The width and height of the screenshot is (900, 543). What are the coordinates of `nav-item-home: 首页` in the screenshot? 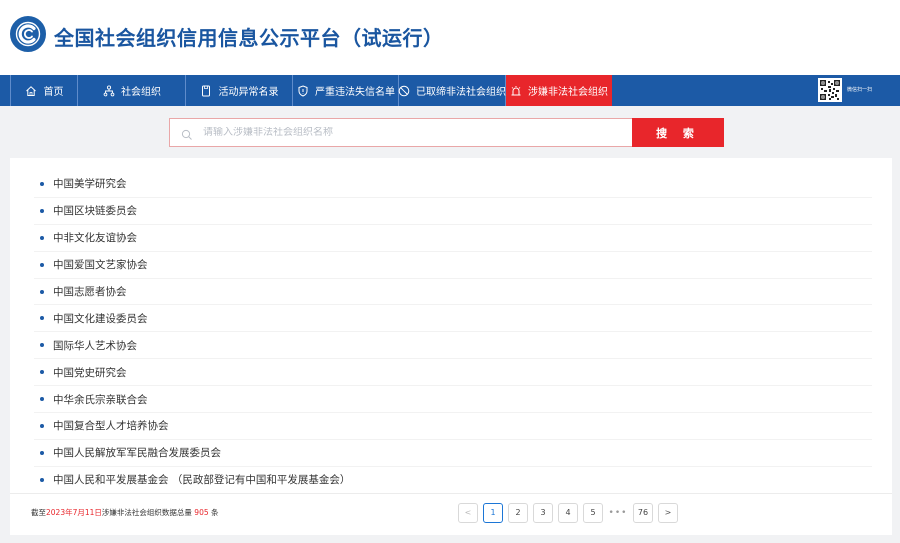 It's located at (44, 90).